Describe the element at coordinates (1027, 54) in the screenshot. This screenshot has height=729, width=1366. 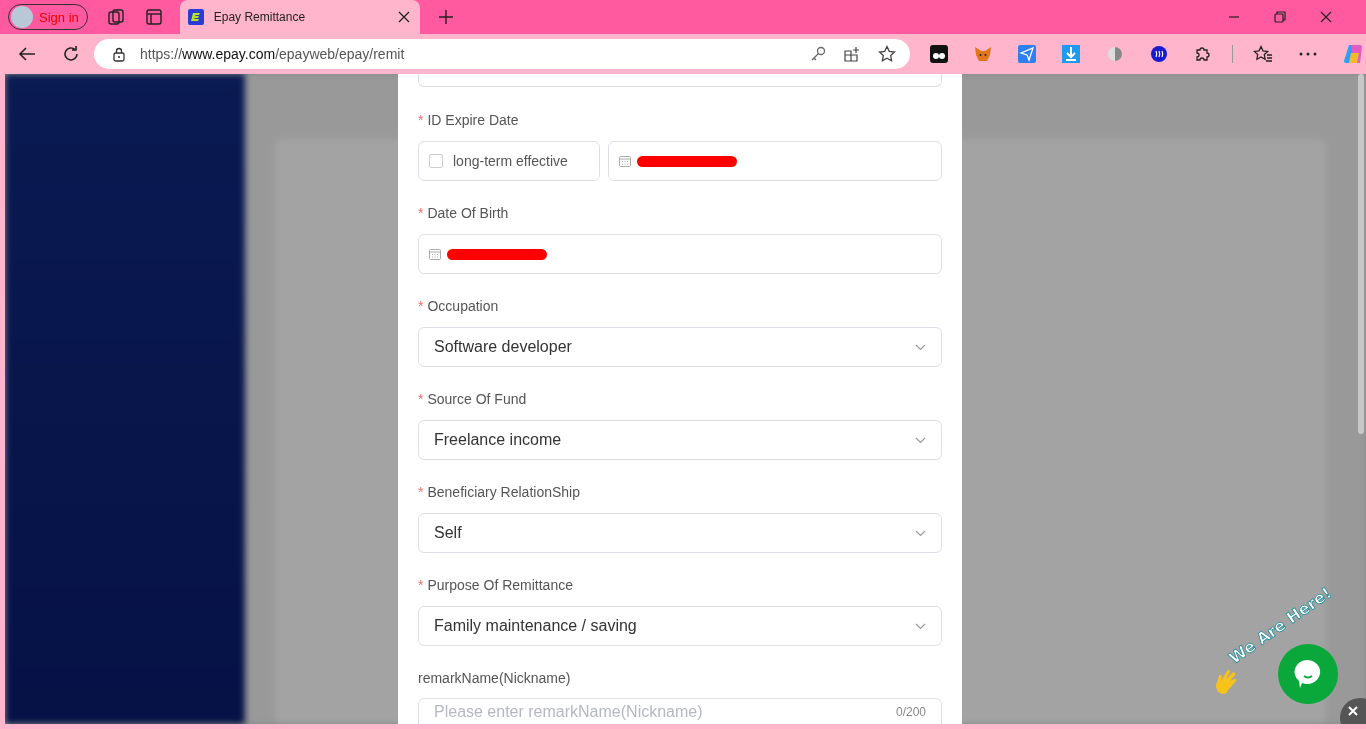
I see `paper-plane-icon` at that location.